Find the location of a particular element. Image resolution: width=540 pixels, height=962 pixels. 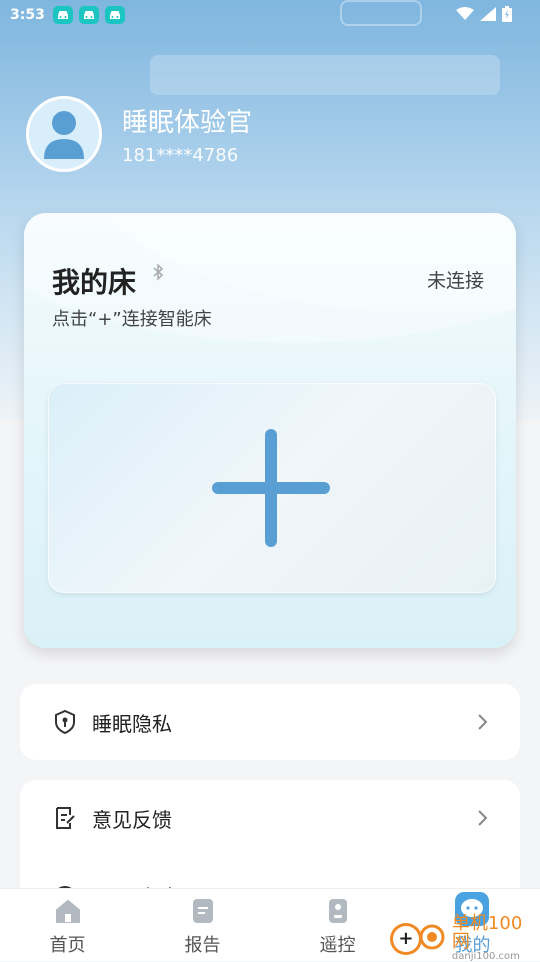

menu-card-privacy: 睡眠隐私 is located at coordinates (270, 722).